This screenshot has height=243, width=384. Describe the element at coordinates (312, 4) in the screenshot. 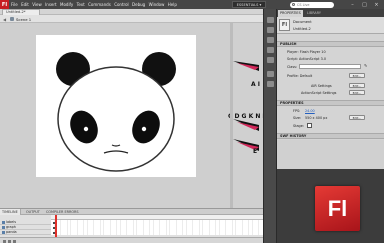

I see `search-input: CS Live` at that location.